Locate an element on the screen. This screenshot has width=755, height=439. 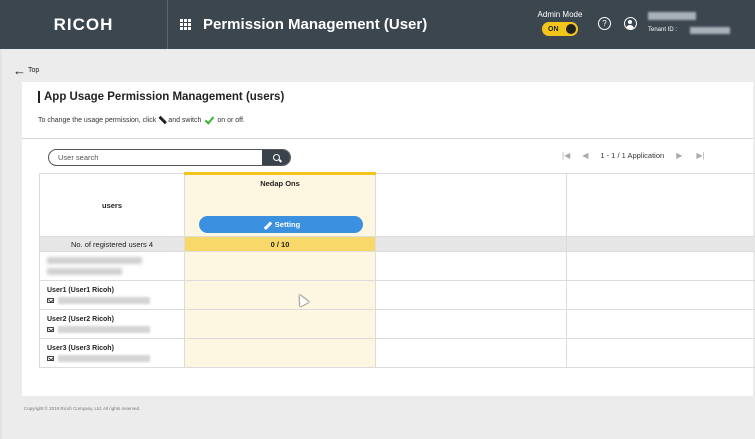
check-icon is located at coordinates (209, 120).